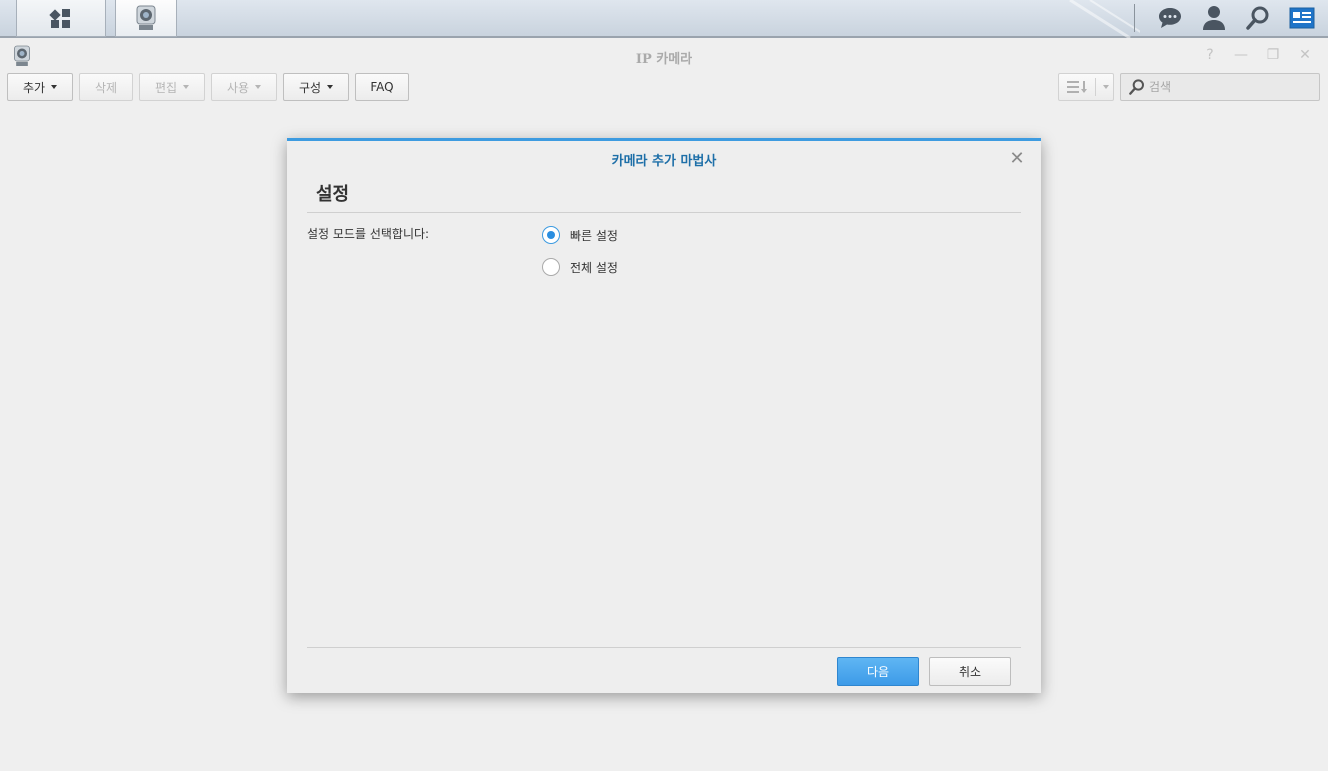 The height and width of the screenshot is (771, 1328). What do you see at coordinates (551, 235) in the screenshot?
I see `radio-button-checked` at bounding box center [551, 235].